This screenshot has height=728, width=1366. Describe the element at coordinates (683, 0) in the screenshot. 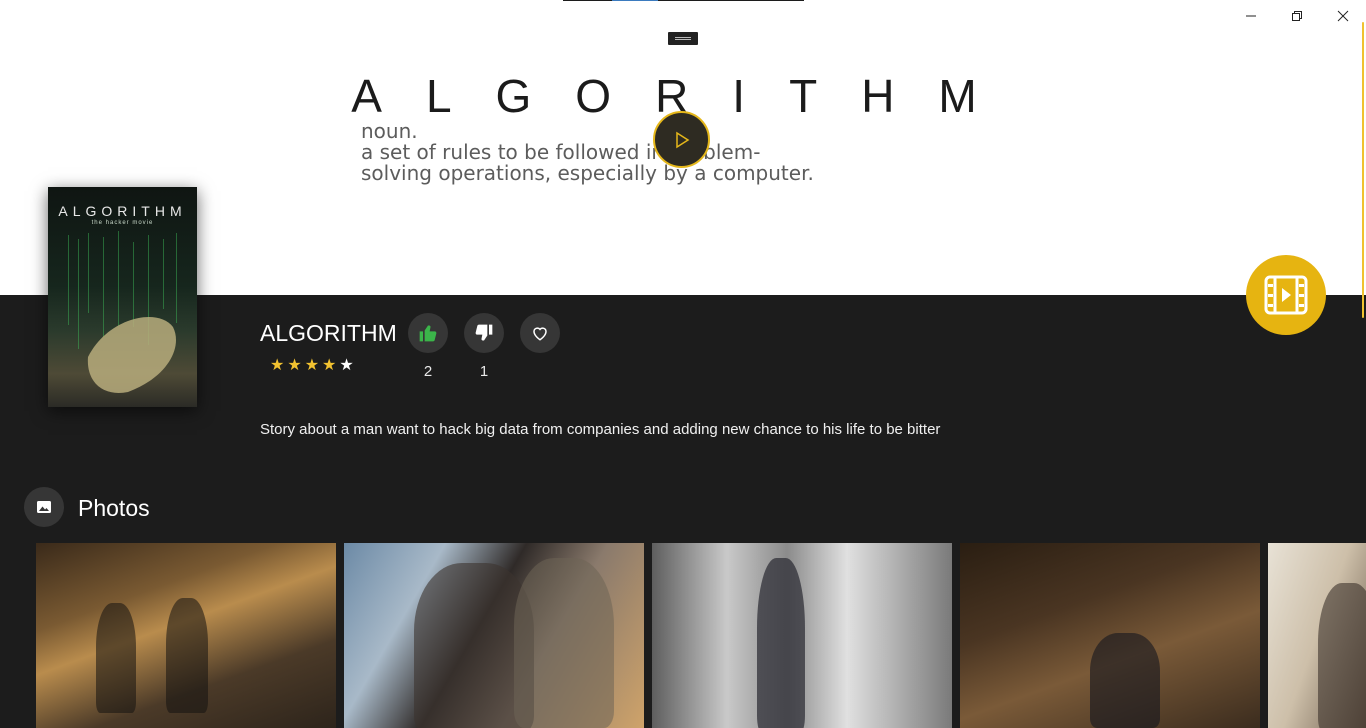

I see `title-bar-strip` at that location.